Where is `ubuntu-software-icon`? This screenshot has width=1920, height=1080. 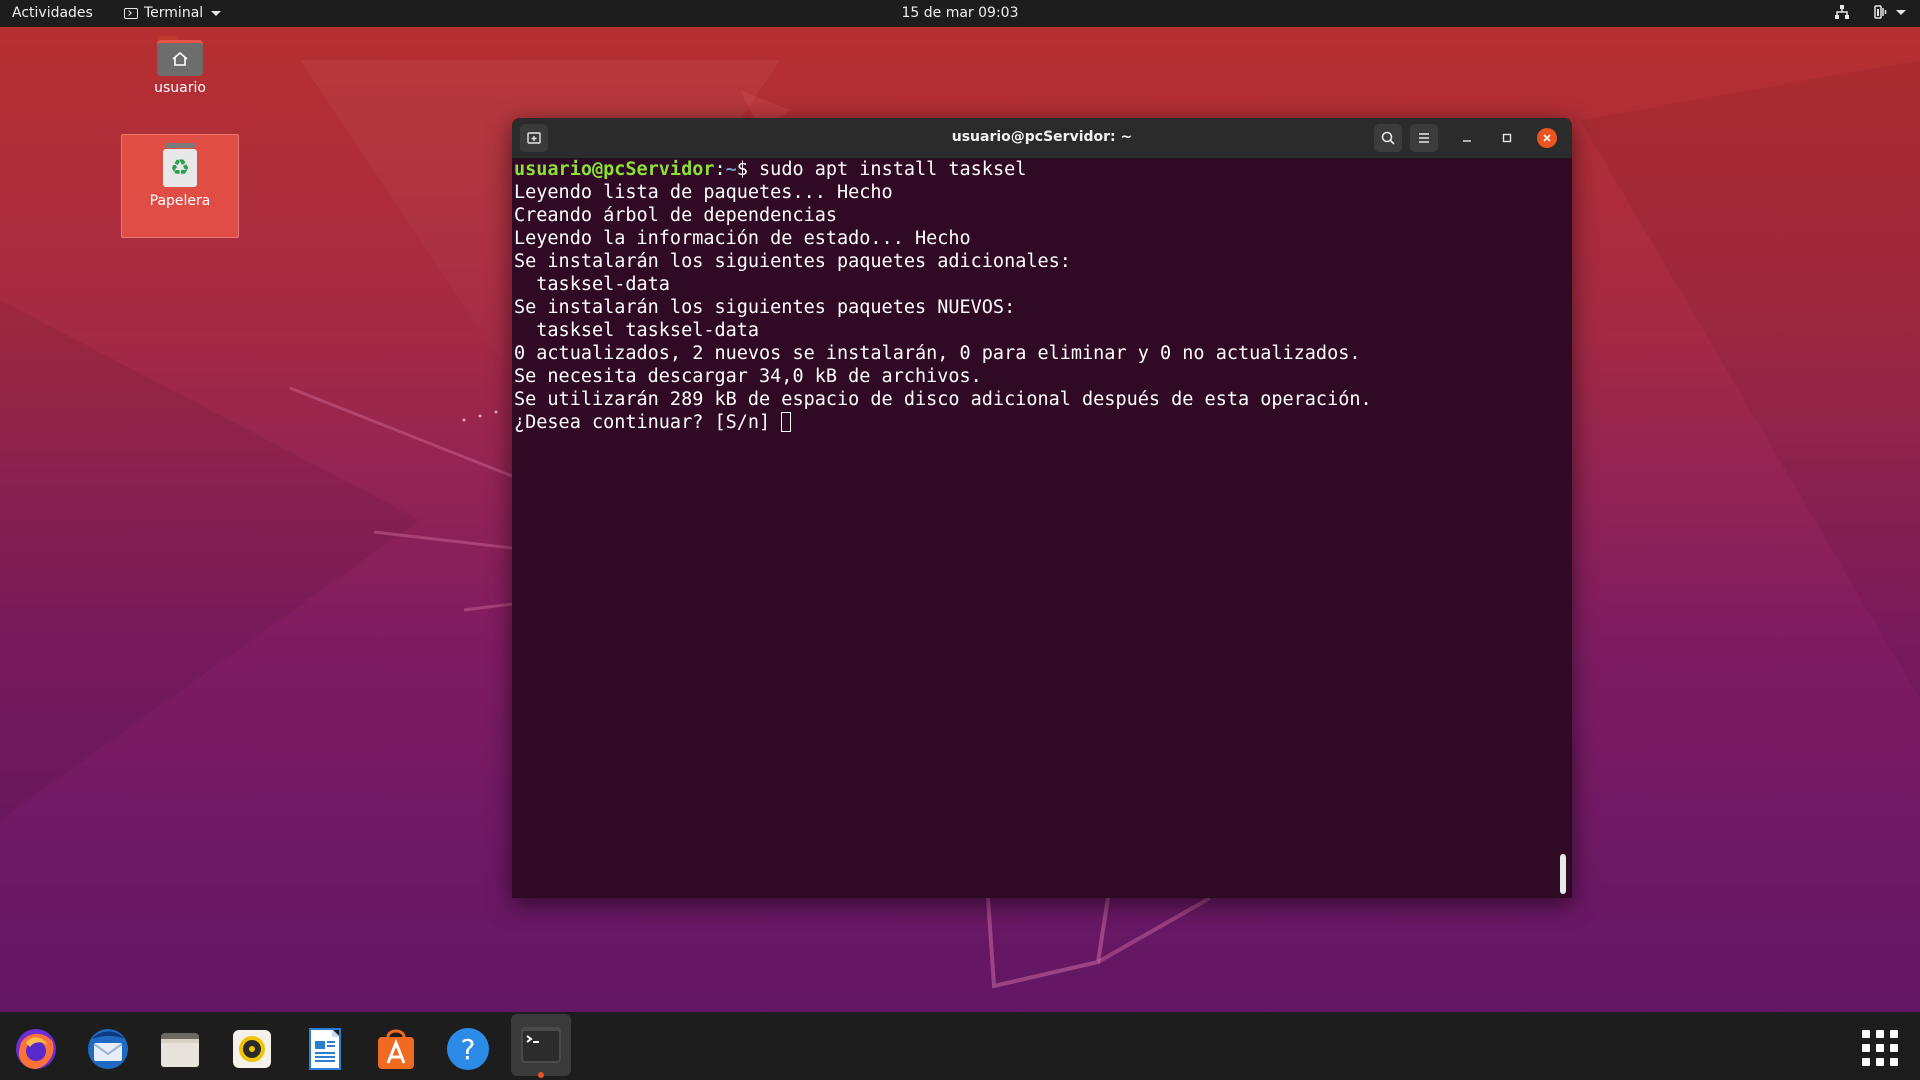
ubuntu-software-icon is located at coordinates (396, 1049).